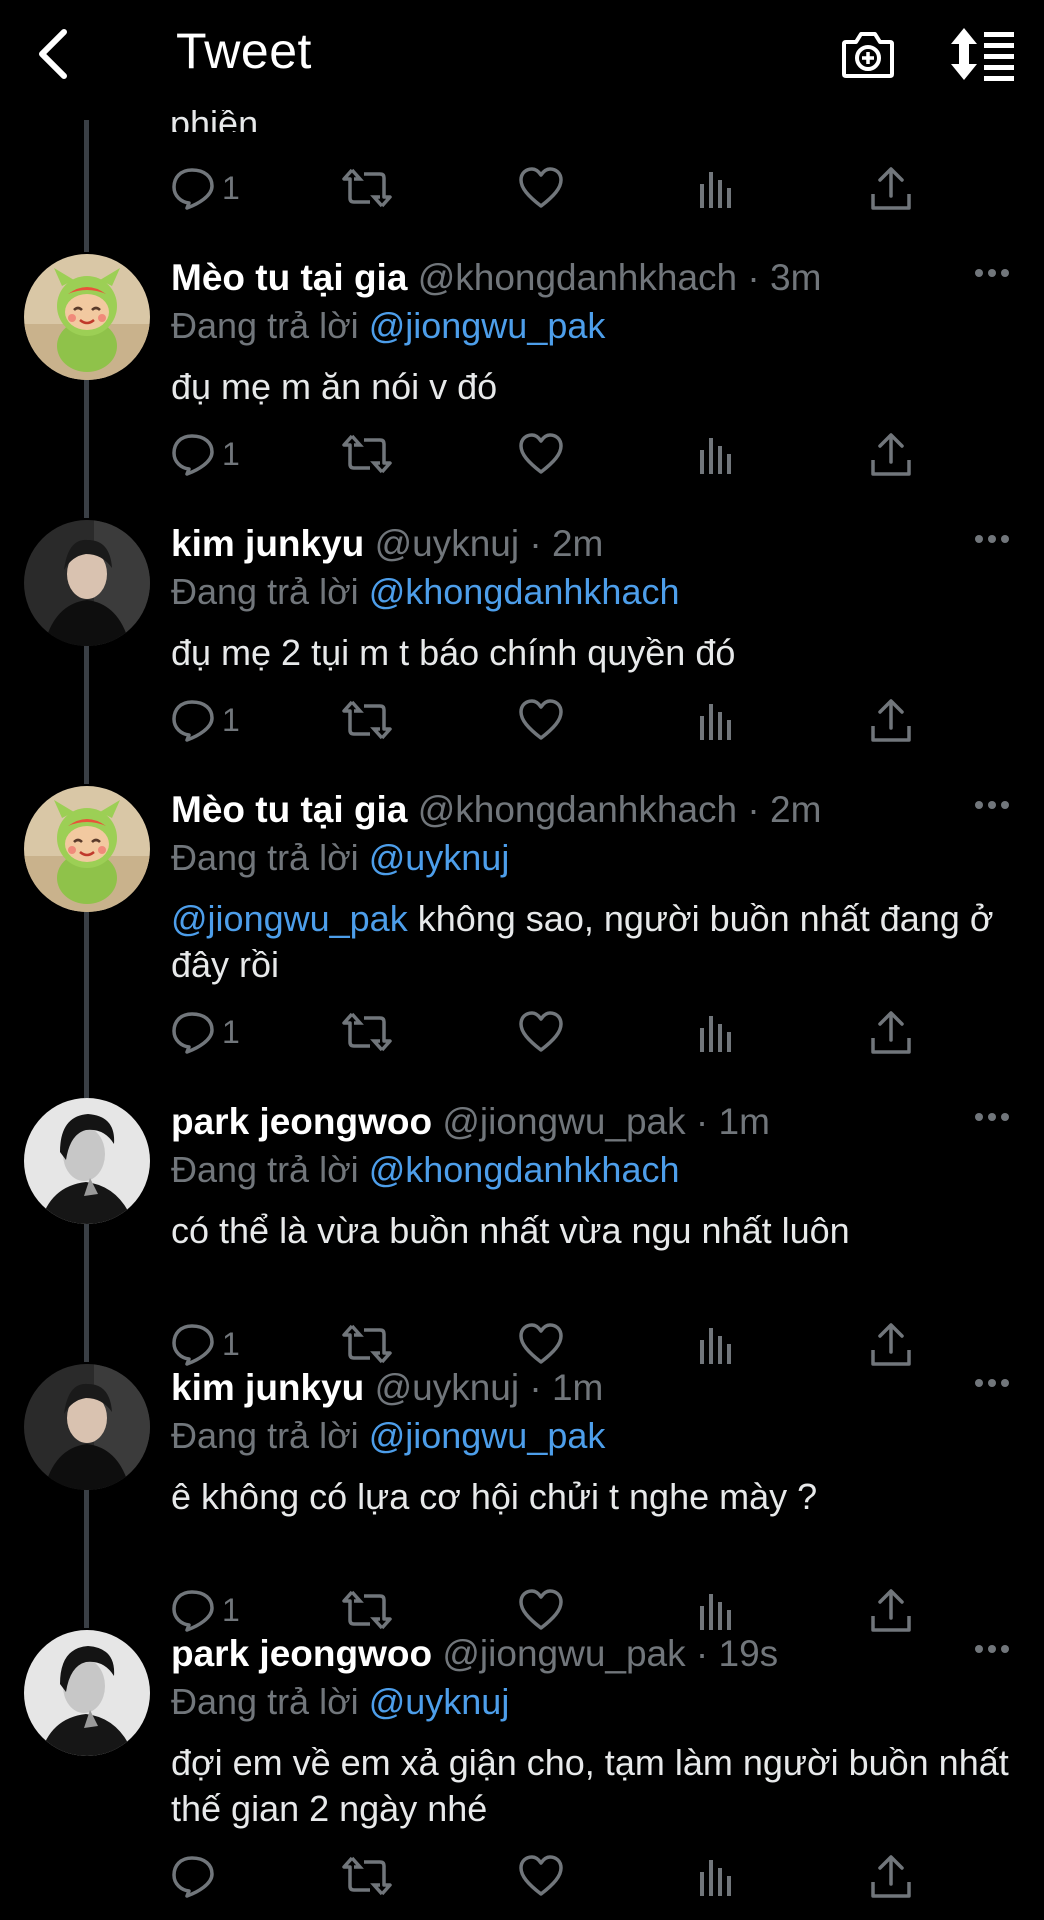 The height and width of the screenshot is (1920, 1044). I want to click on back-arrow-icon, so click(55, 54).